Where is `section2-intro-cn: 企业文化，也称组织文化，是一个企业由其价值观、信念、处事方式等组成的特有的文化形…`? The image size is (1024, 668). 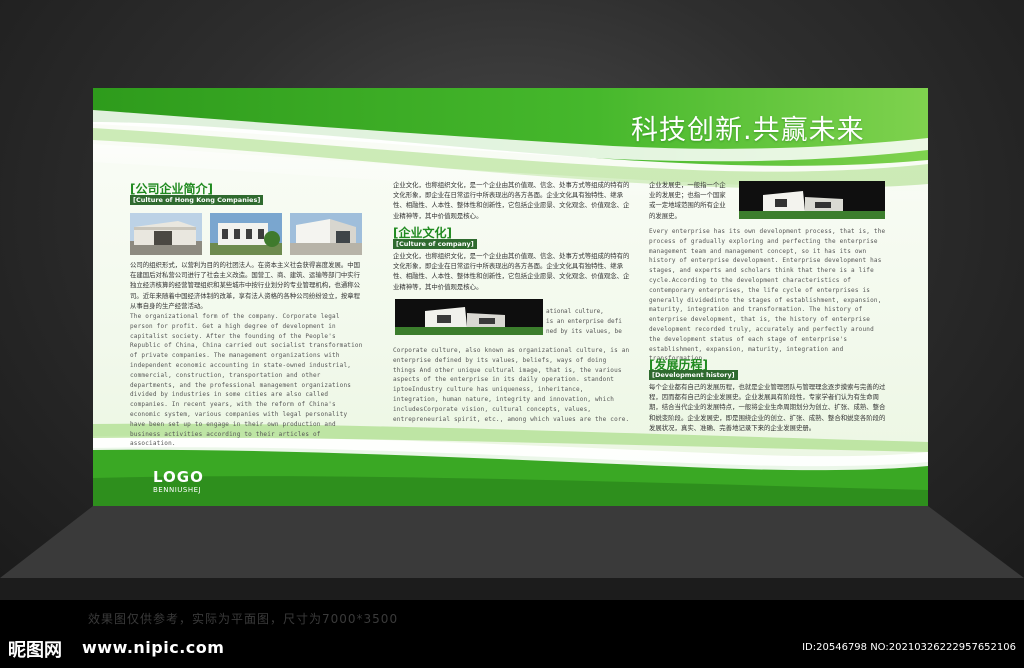
section2-intro-cn: 企业文化，也称组织文化，是一个企业由其价值观、信念、处事方式等组成的特有的文化形… is located at coordinates (511, 200).